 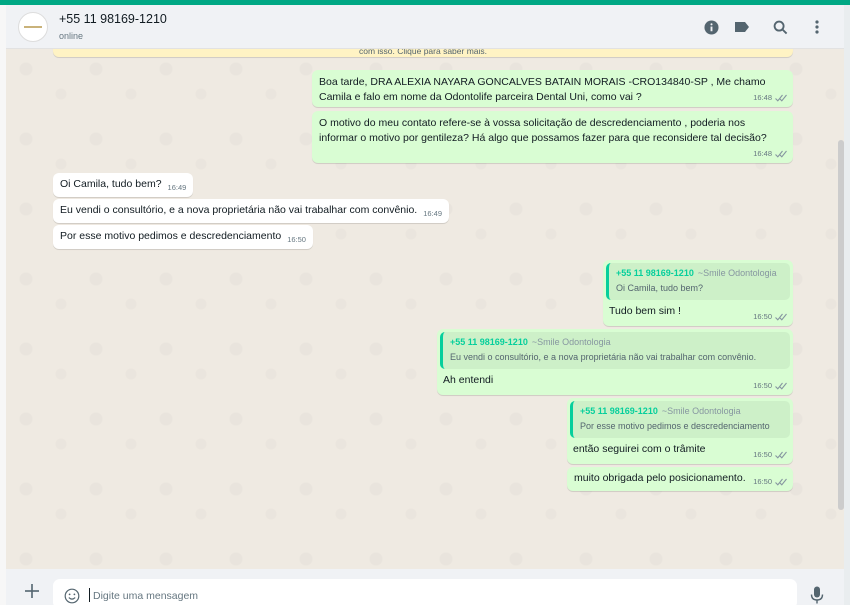 What do you see at coordinates (418, 596) in the screenshot?
I see `message-input` at bounding box center [418, 596].